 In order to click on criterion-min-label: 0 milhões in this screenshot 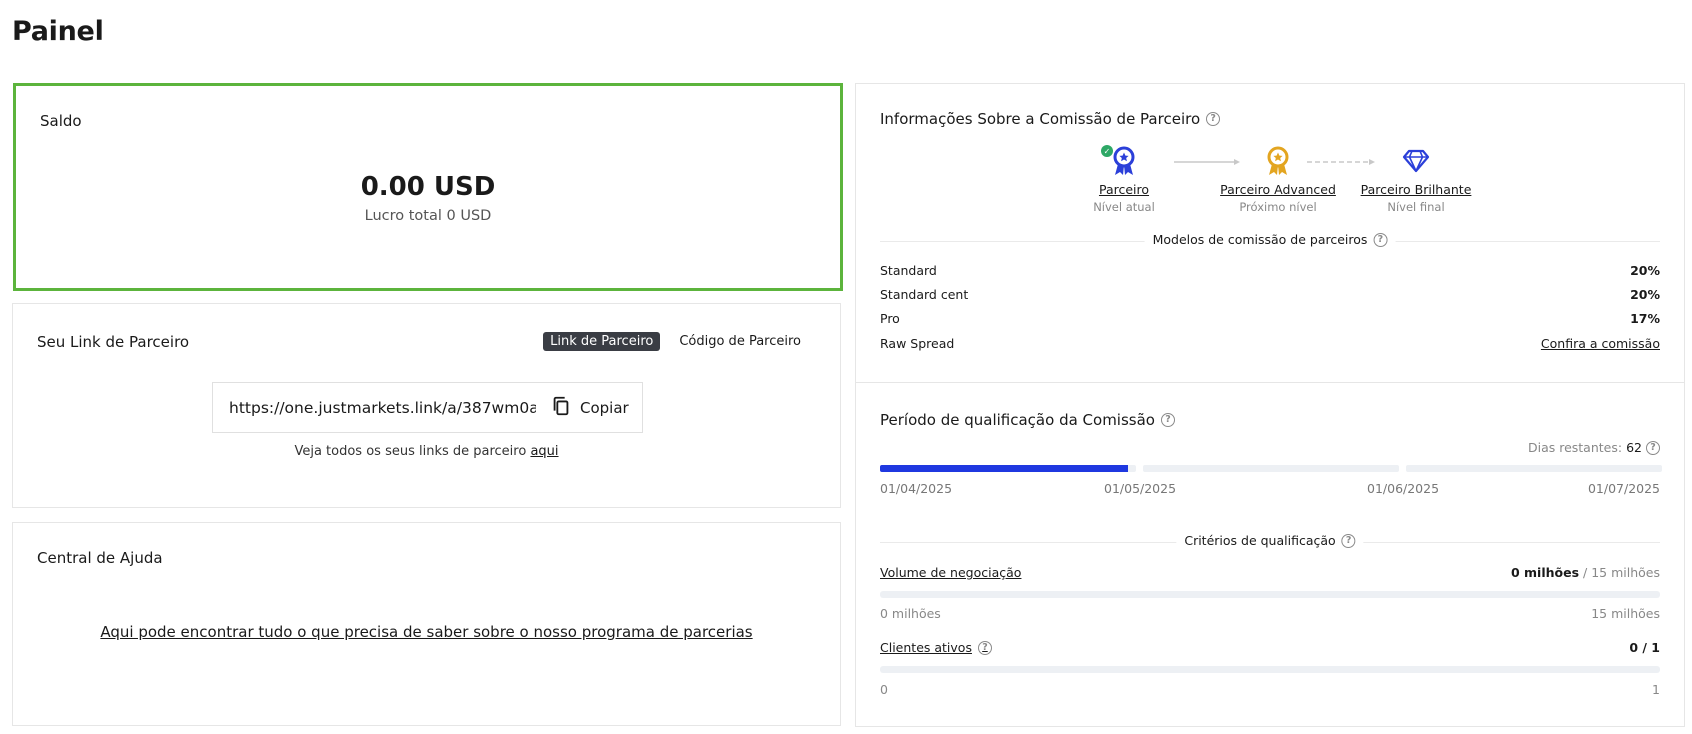, I will do `click(910, 613)`.